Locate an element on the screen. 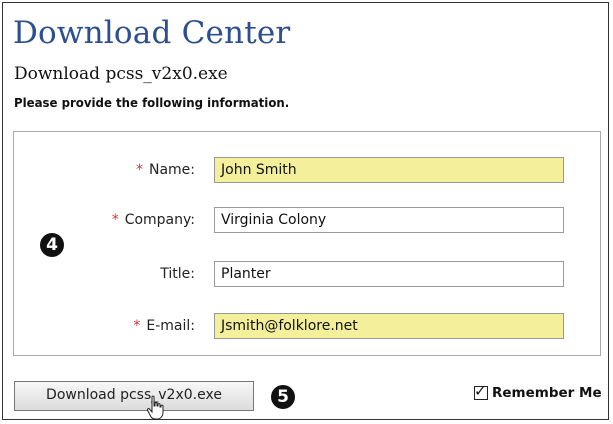 This screenshot has height=424, width=613. step-5-badge: 5 is located at coordinates (283, 397).